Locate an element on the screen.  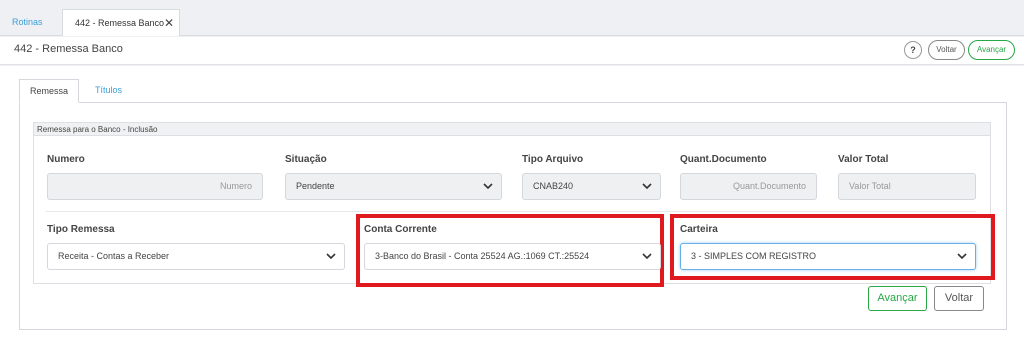
section-title: Remessa para o Banco - Inclusão is located at coordinates (512, 129).